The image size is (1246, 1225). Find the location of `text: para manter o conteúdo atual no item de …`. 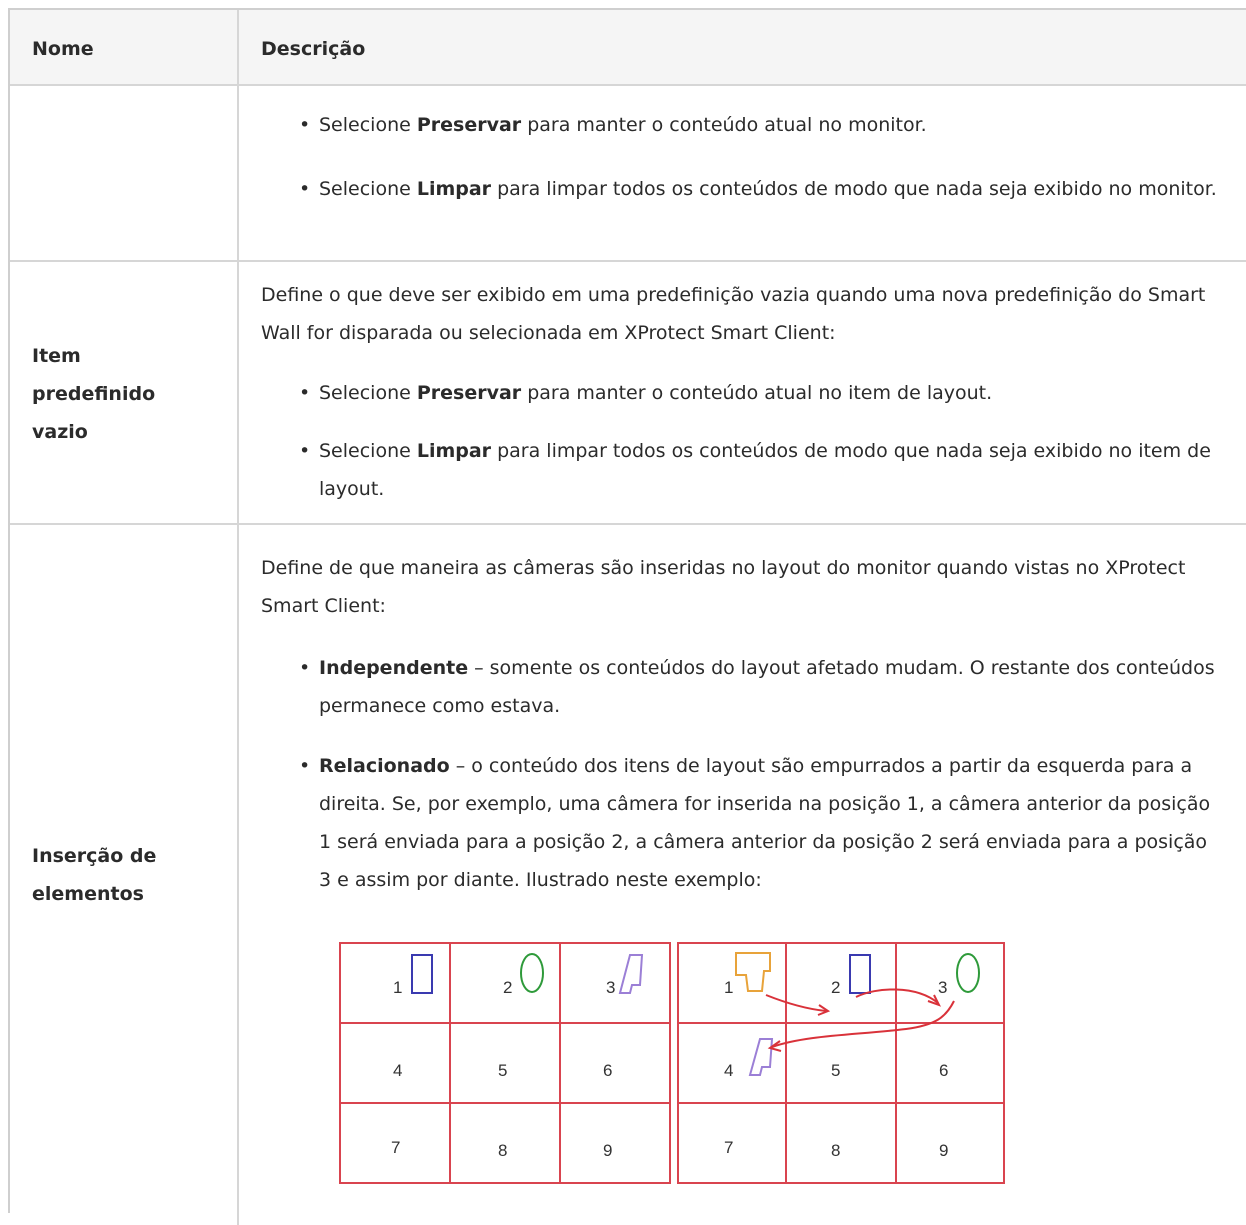

text: para manter o conteúdo atual no item de … is located at coordinates (757, 393).